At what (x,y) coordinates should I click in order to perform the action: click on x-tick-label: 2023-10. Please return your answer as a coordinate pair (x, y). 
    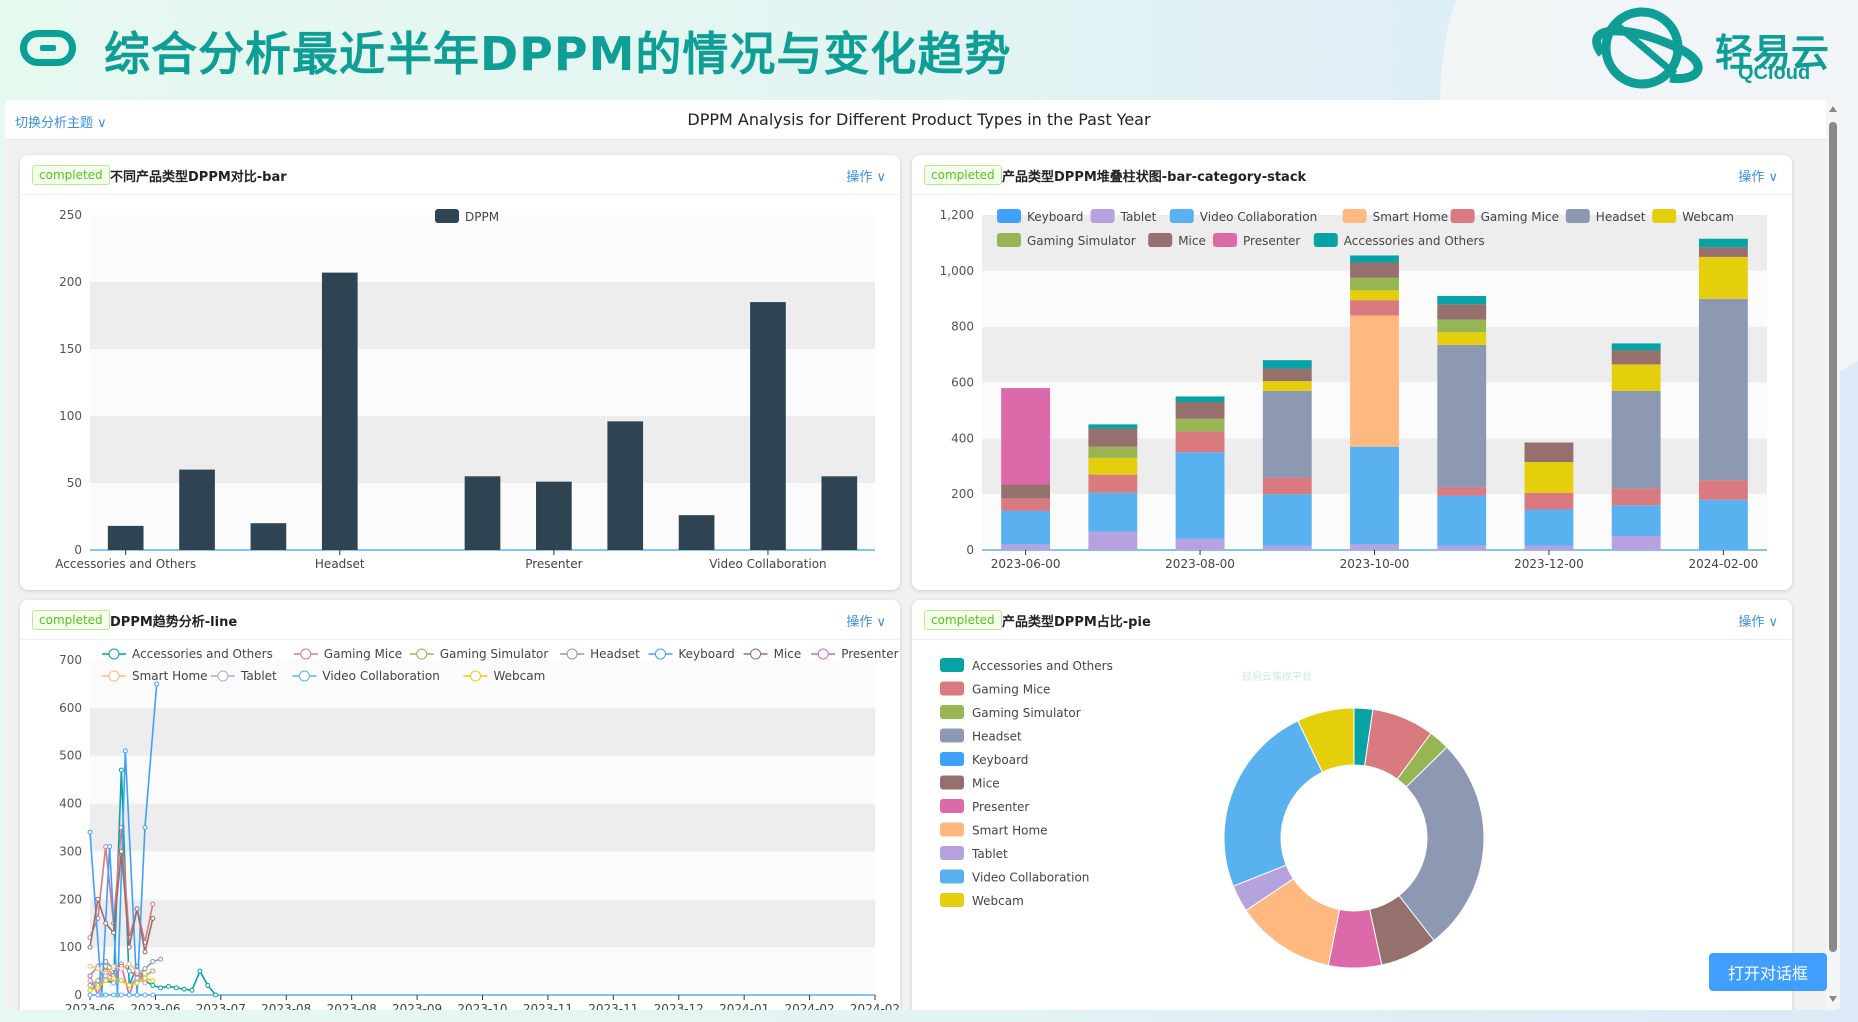
    Looking at the image, I should click on (482, 1006).